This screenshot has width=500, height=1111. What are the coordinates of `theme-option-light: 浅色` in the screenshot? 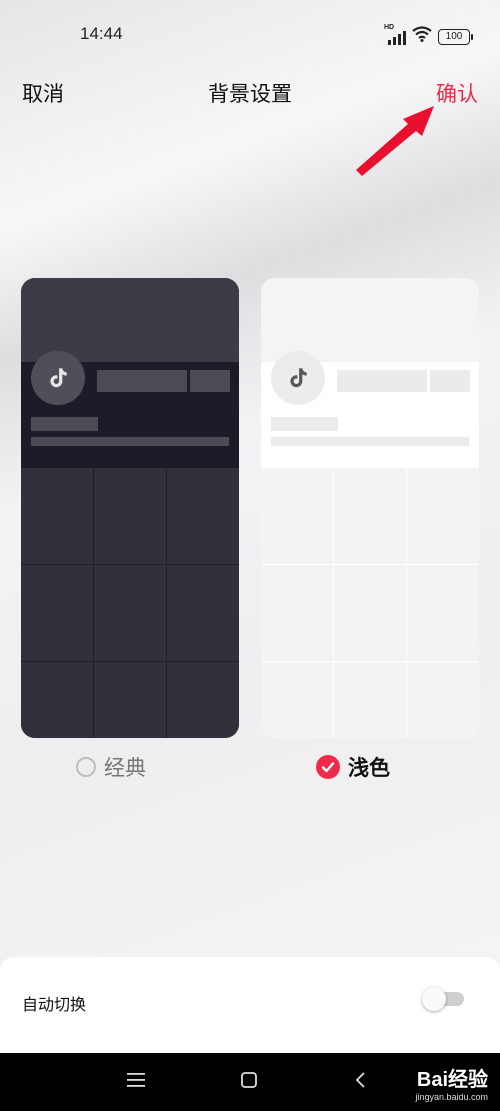 It's located at (353, 767).